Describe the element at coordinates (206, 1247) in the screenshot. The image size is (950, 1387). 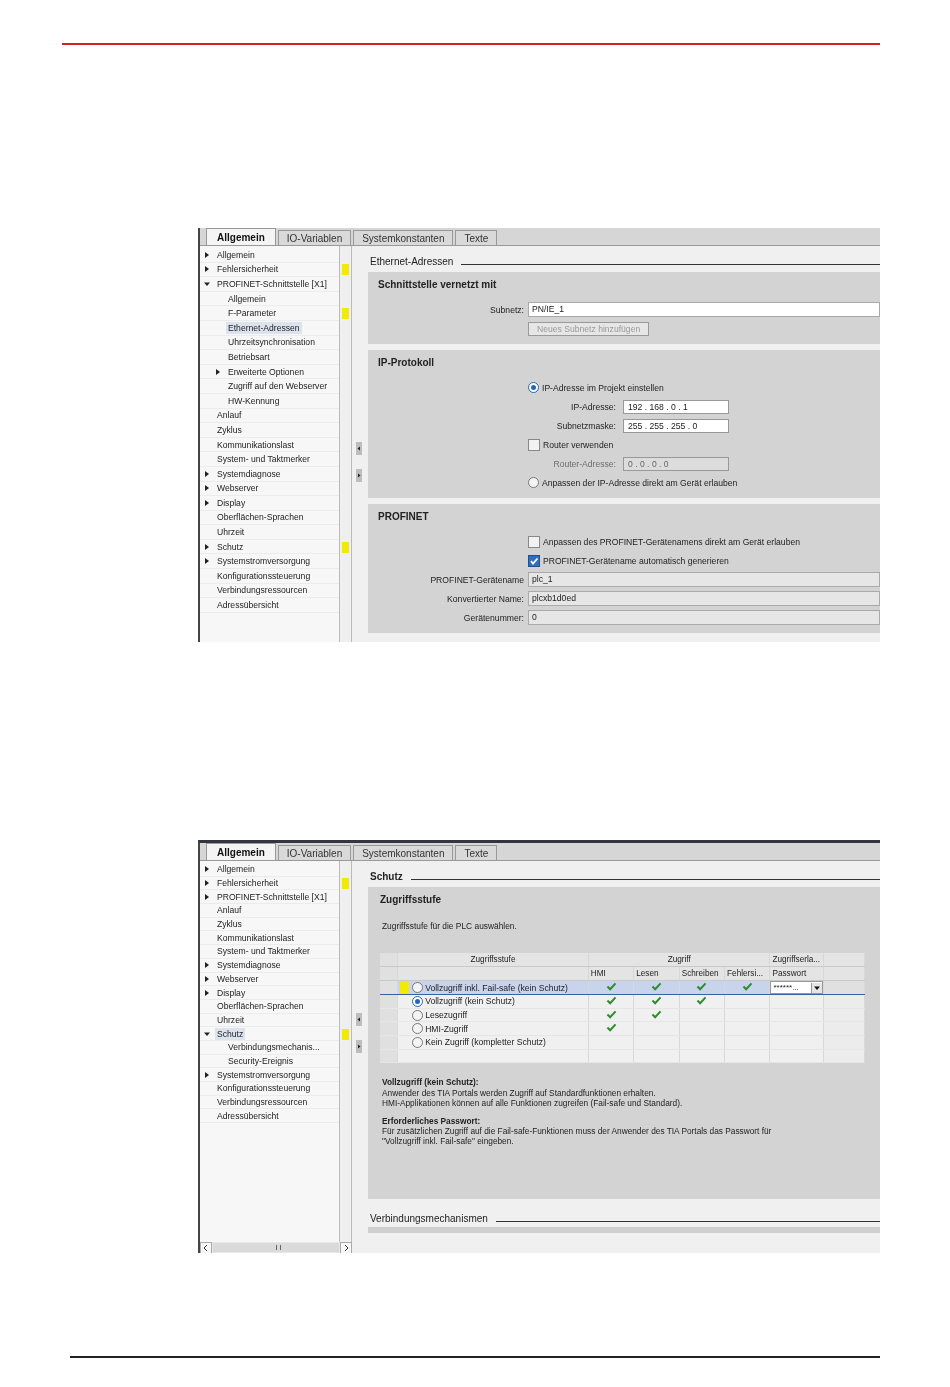
I see `scroll-left-icon` at that location.